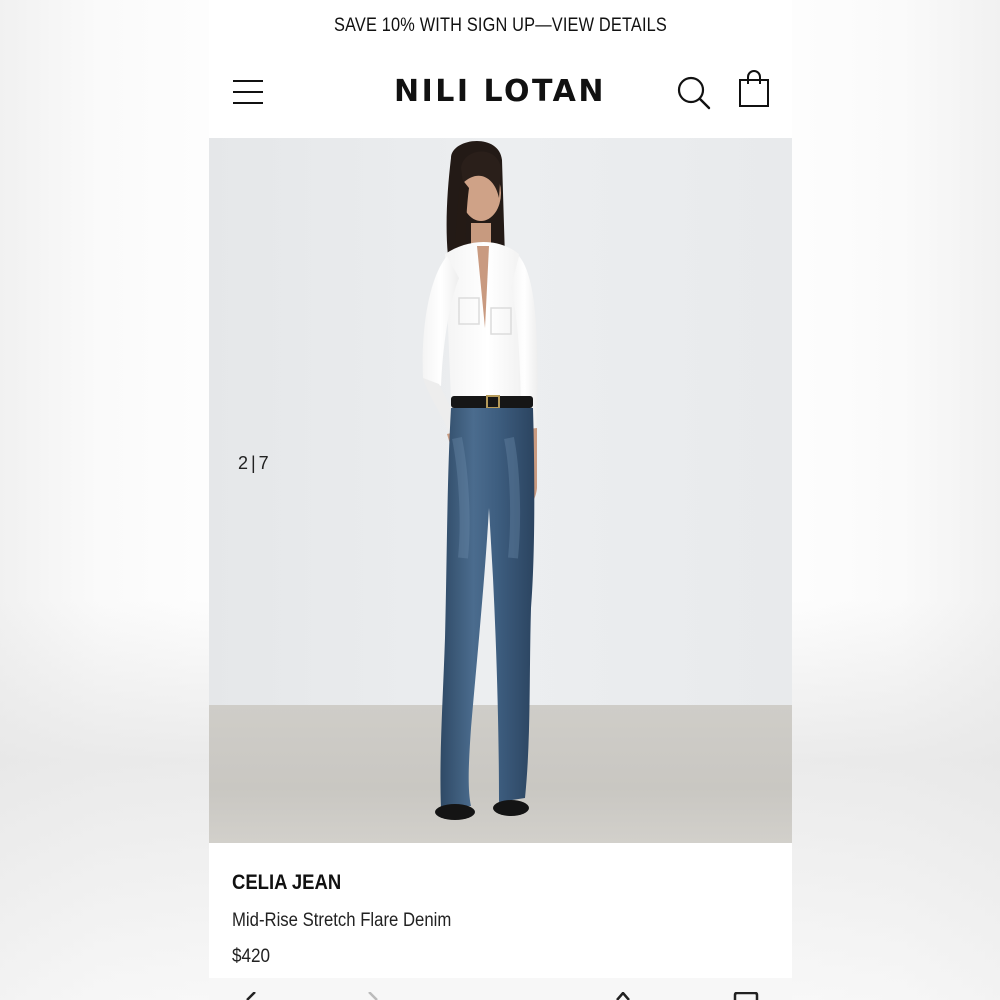 The image size is (1000, 1000). What do you see at coordinates (500, 92) in the screenshot?
I see `brand-logo: NILI LOTAN` at bounding box center [500, 92].